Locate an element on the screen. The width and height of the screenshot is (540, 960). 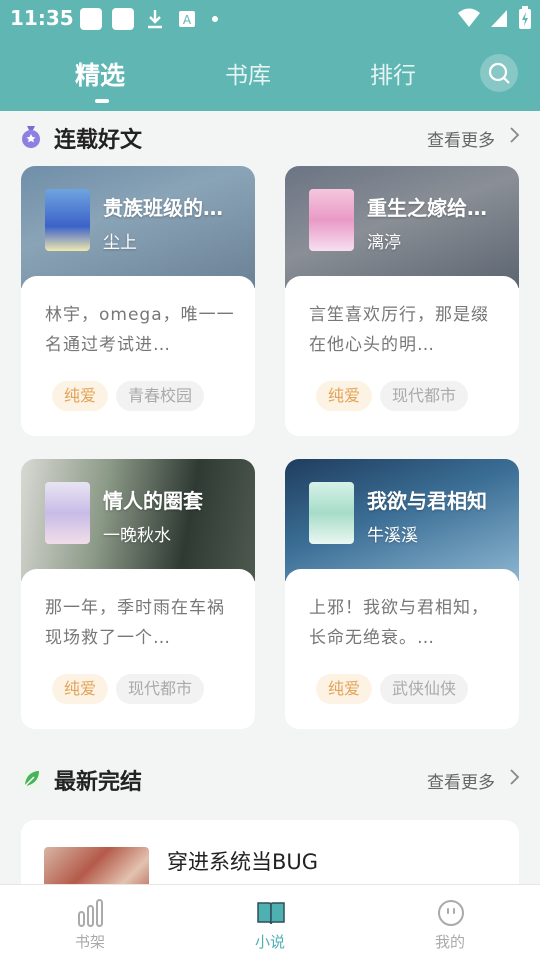
keyboard-a-icon: A is located at coordinates (187, 19).